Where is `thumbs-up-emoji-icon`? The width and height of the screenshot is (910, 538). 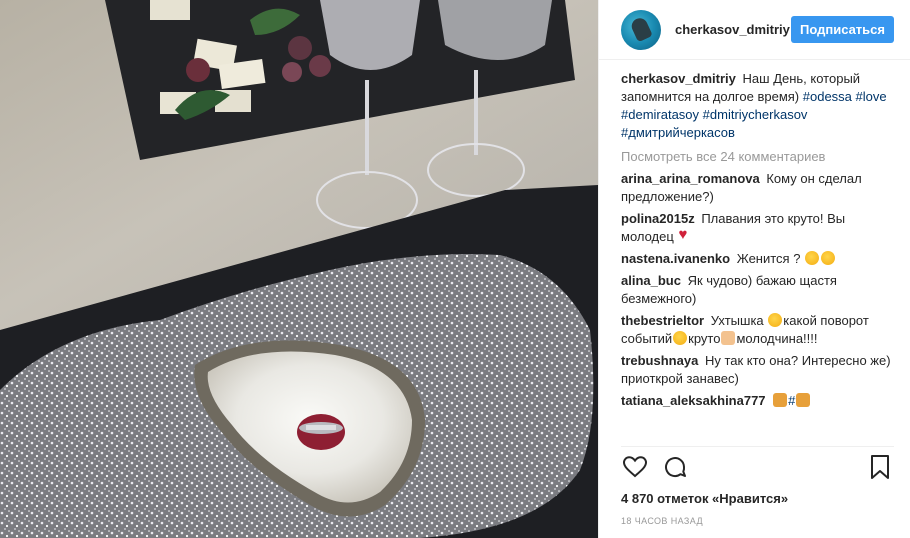 thumbs-up-emoji-icon is located at coordinates (728, 338).